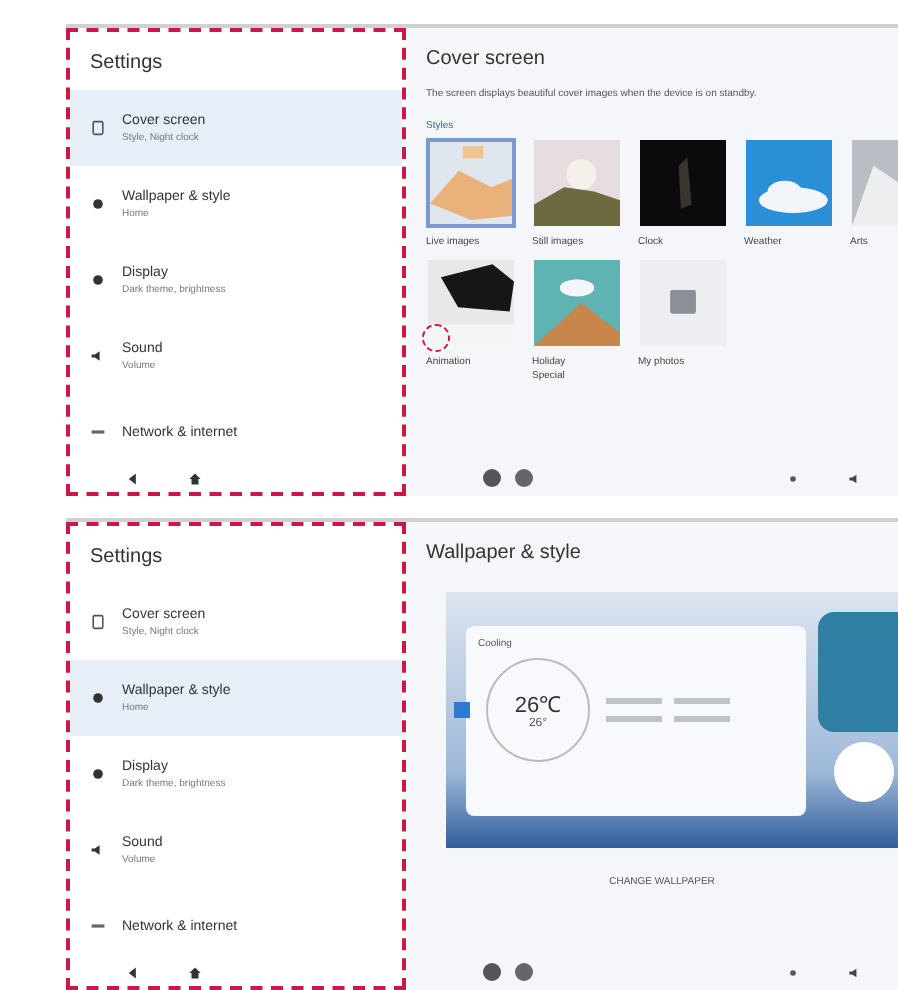 The image size is (898, 990). What do you see at coordinates (462, 709) in the screenshot?
I see `mode-square` at bounding box center [462, 709].